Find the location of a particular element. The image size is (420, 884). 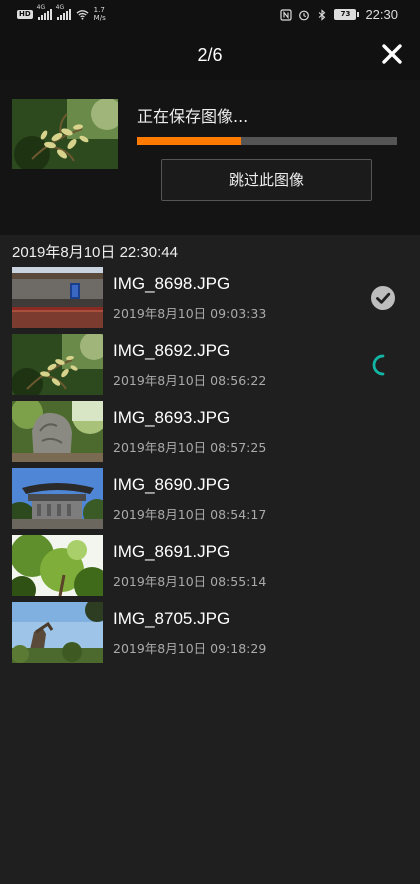

battery-icon: 73 is located at coordinates (347, 14).